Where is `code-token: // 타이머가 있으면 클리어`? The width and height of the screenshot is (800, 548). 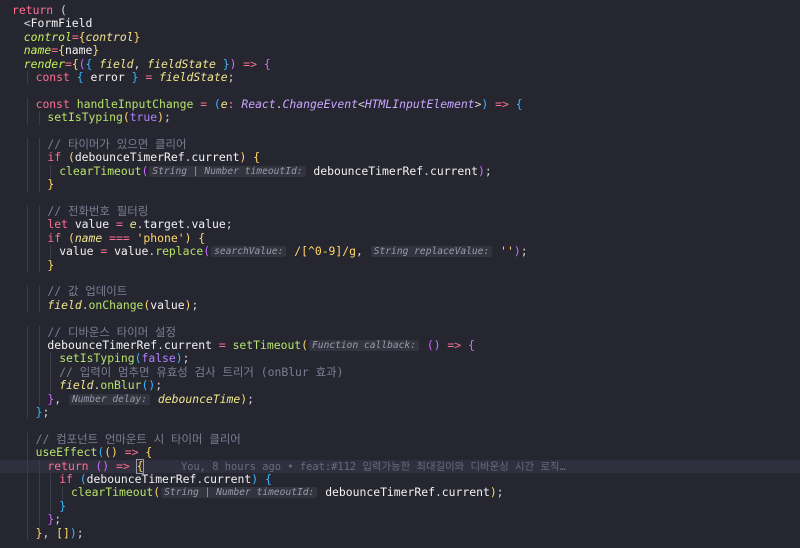 code-token: // 타이머가 있으면 클리어 is located at coordinates (116, 144).